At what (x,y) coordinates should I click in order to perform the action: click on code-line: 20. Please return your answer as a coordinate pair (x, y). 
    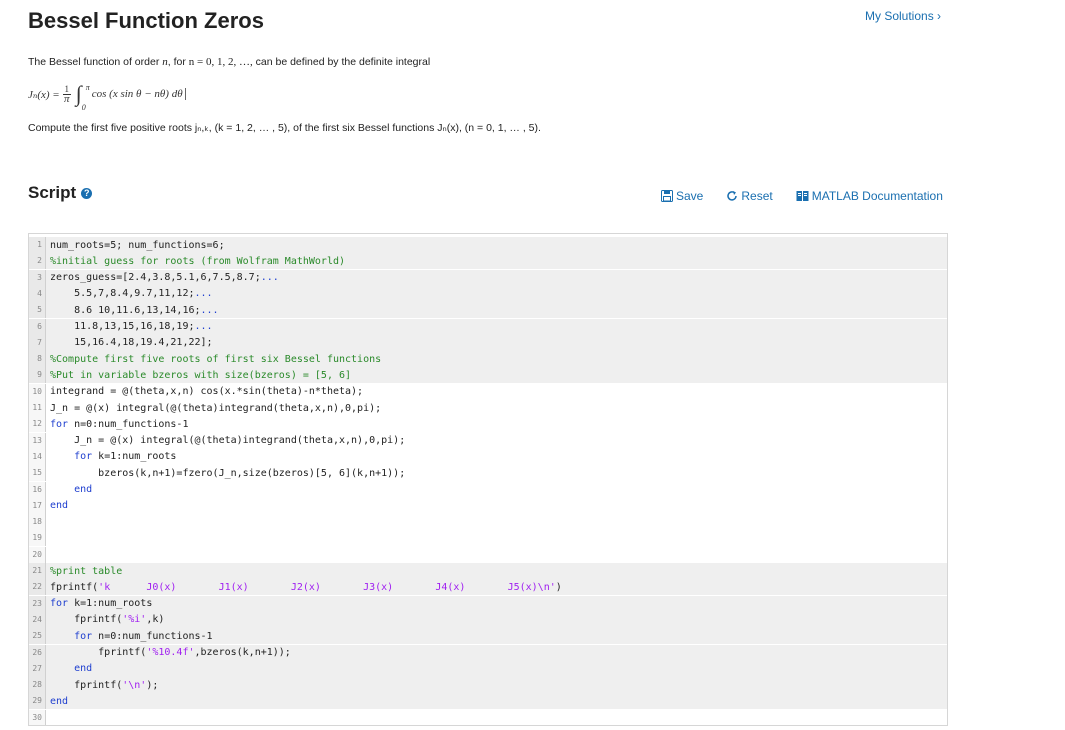
    Looking at the image, I should click on (488, 554).